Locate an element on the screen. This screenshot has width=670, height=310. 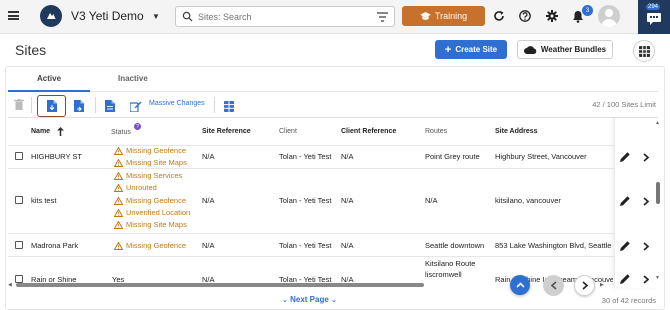
previous-page-button is located at coordinates (553, 285).